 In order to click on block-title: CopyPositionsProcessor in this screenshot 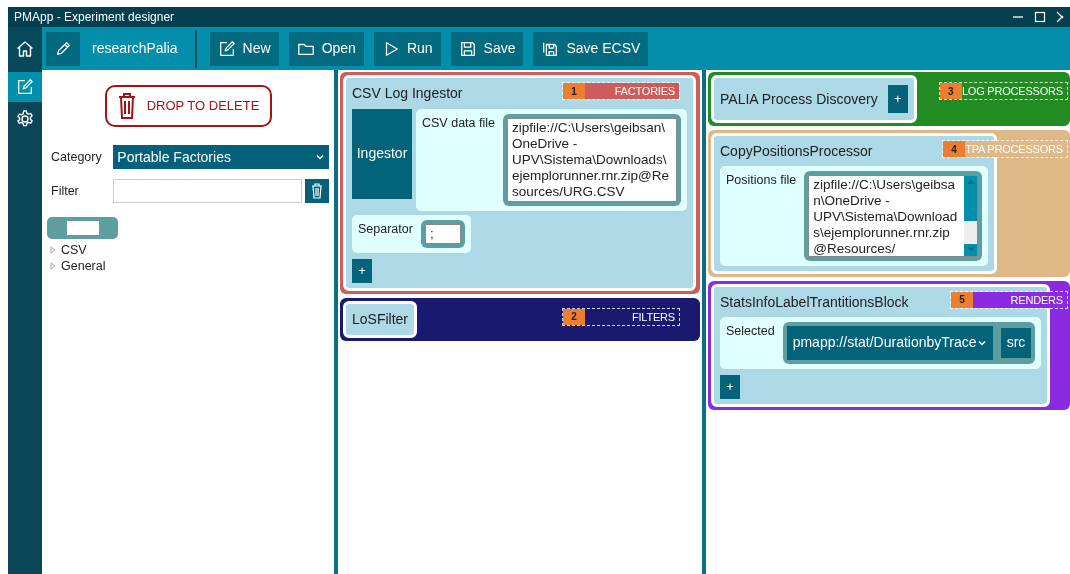, I will do `click(796, 151)`.